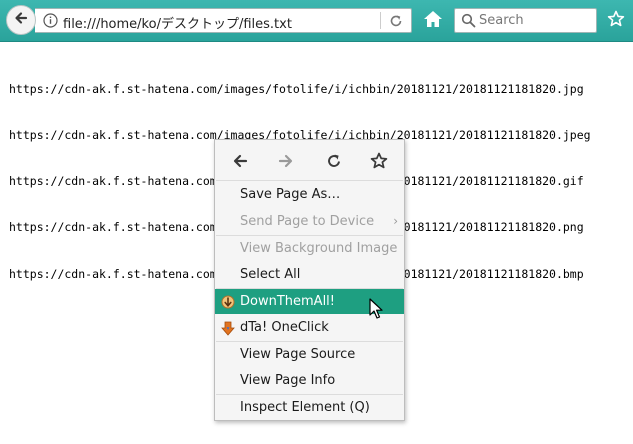  I want to click on menu-item-view-page-info: View Page Info, so click(309, 380).